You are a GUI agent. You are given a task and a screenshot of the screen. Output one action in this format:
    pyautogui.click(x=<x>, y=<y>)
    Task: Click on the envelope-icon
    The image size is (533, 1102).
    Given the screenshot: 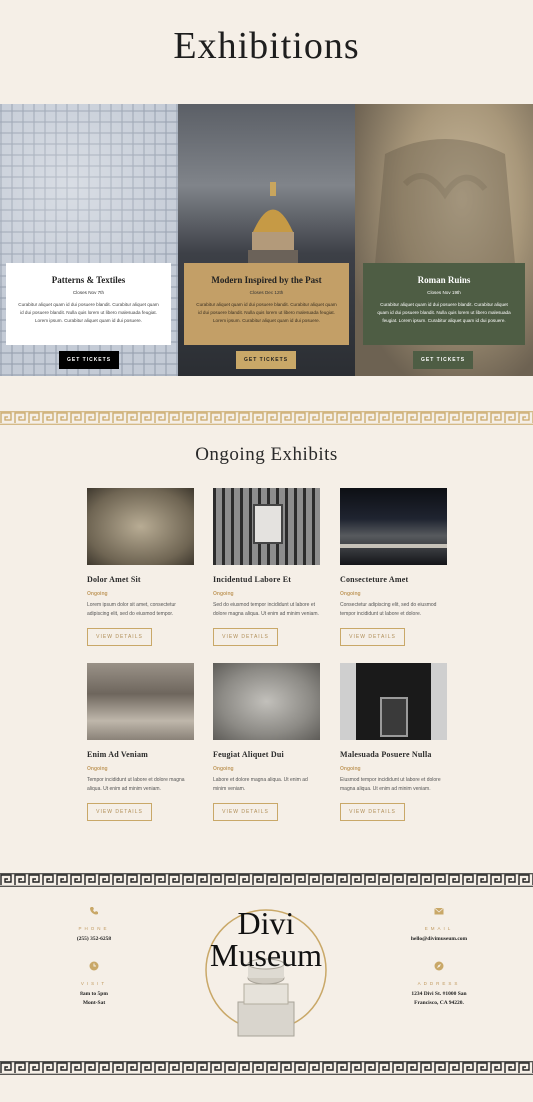 What is the action you would take?
    pyautogui.click(x=439, y=911)
    